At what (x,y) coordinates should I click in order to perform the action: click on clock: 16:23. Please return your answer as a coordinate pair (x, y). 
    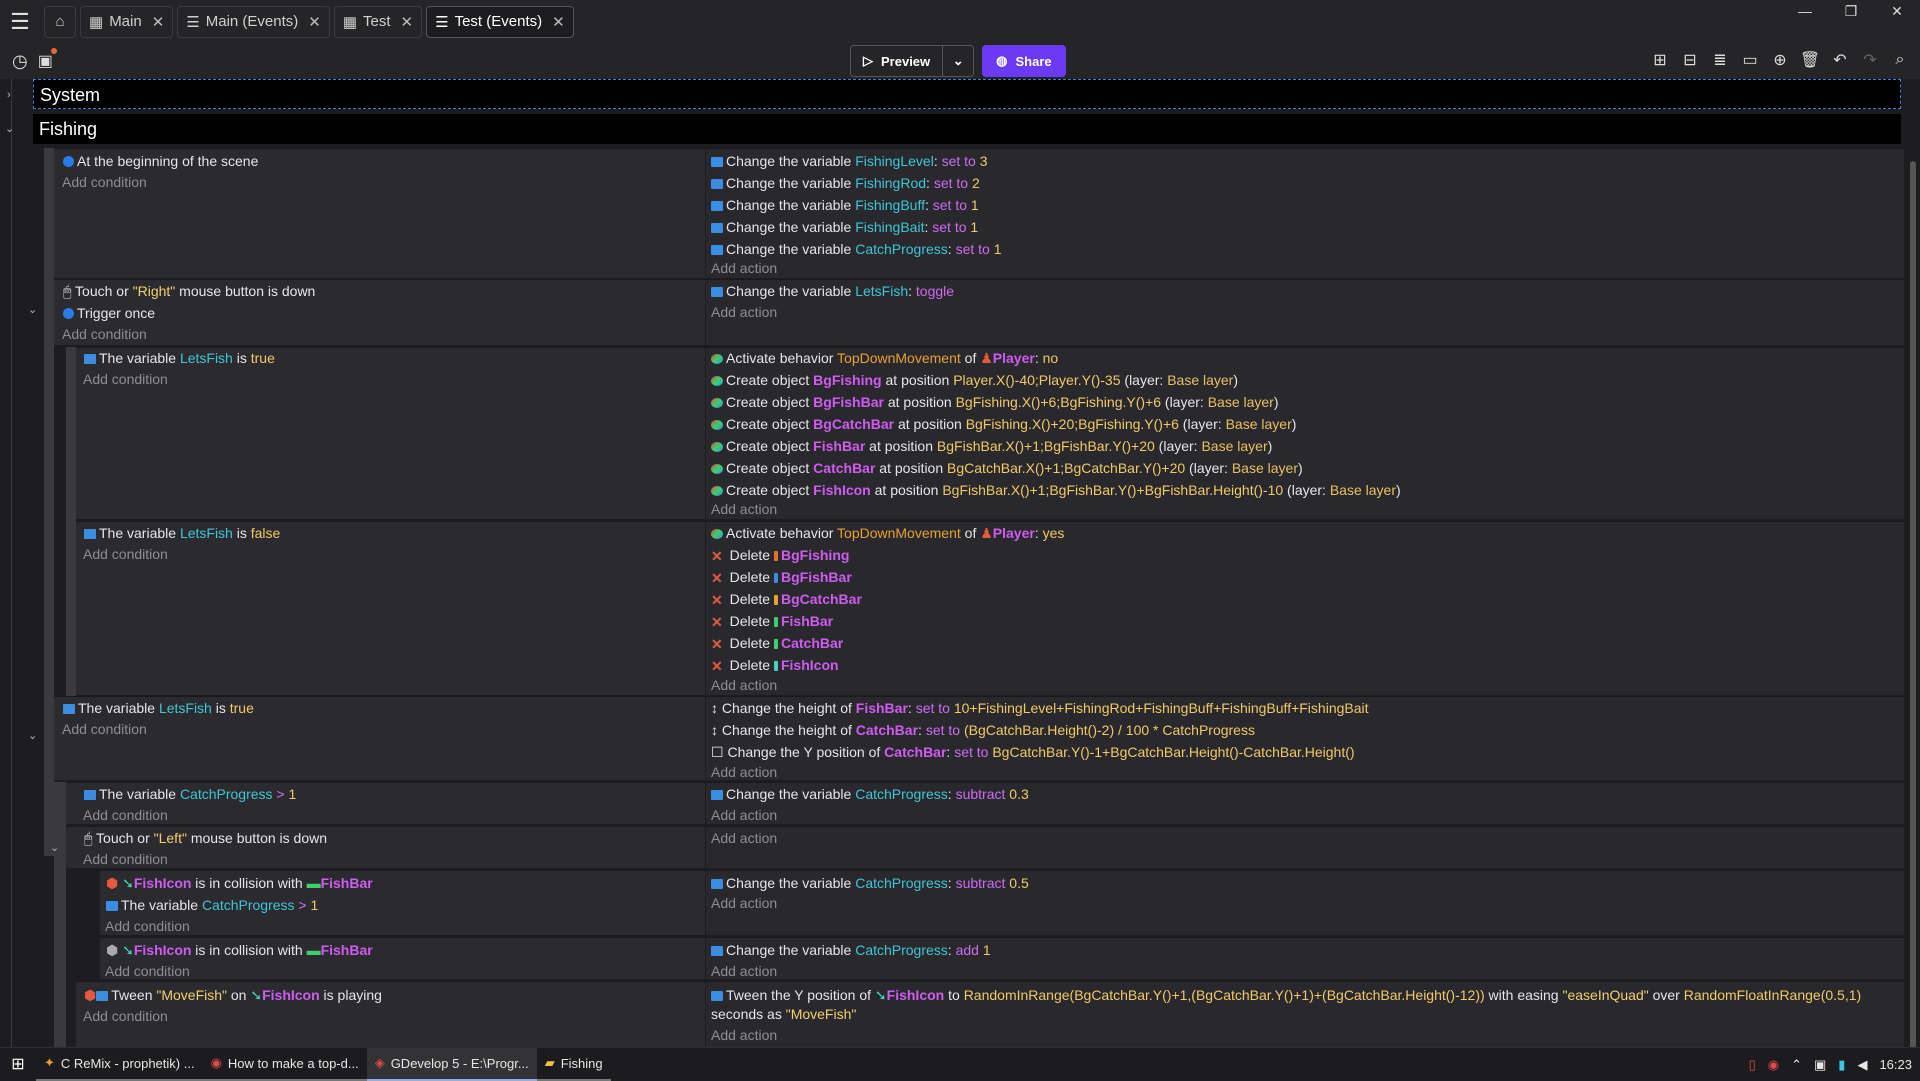
    Looking at the image, I should click on (1895, 1064).